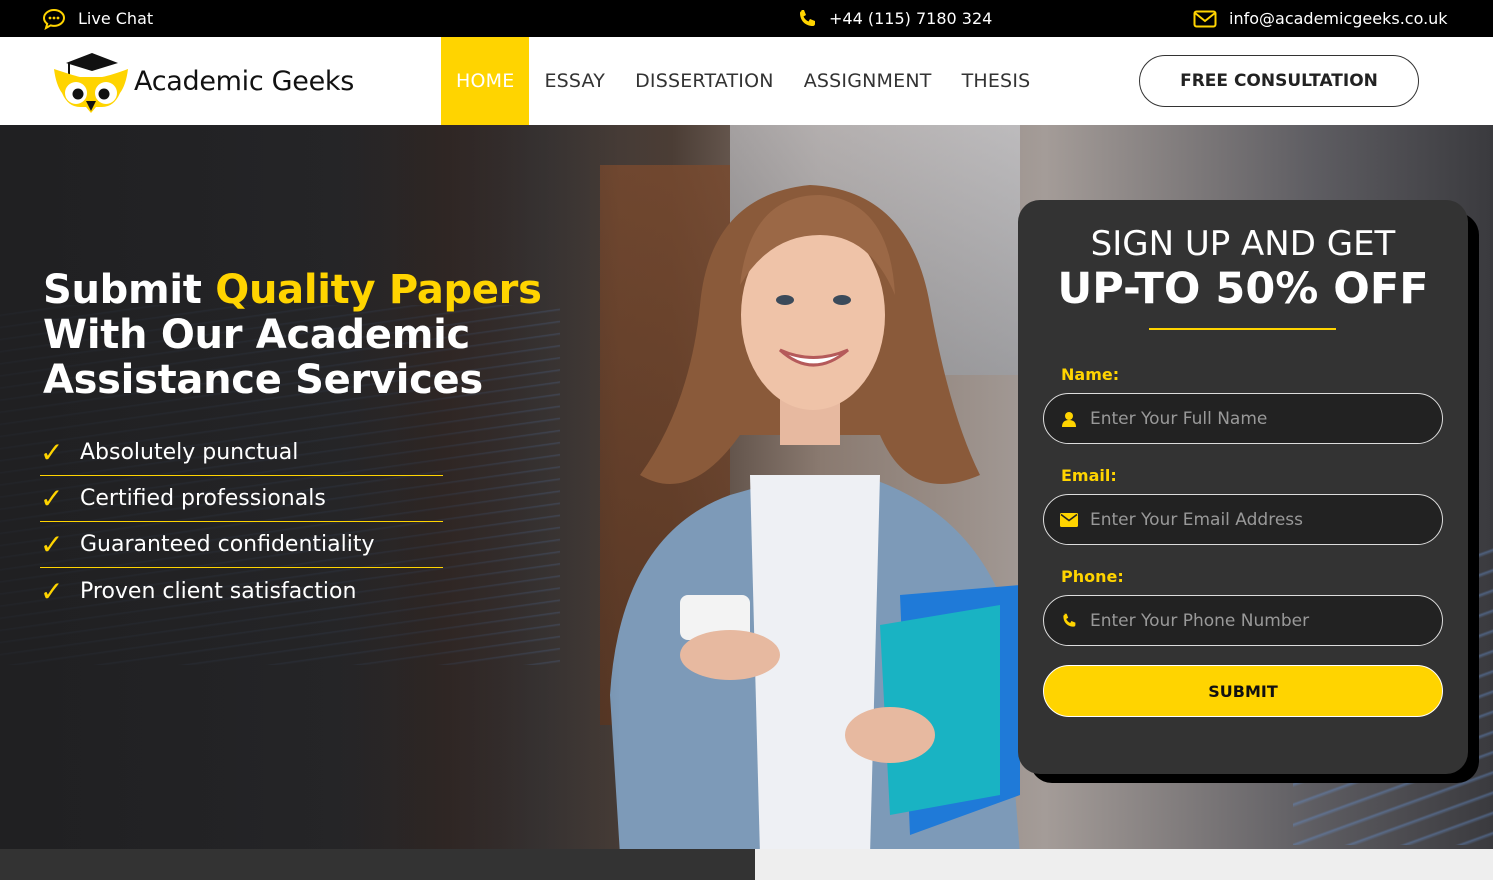 This screenshot has height=880, width=1493. What do you see at coordinates (263, 380) in the screenshot?
I see `headline-line3: Assistance Services` at bounding box center [263, 380].